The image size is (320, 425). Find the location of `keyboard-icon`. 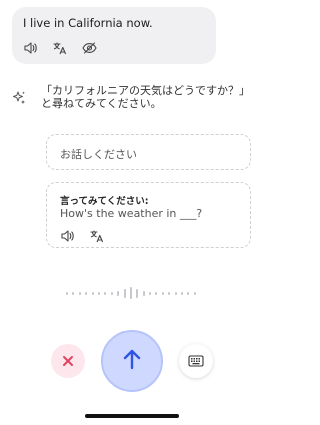

keyboard-icon is located at coordinates (196, 361).